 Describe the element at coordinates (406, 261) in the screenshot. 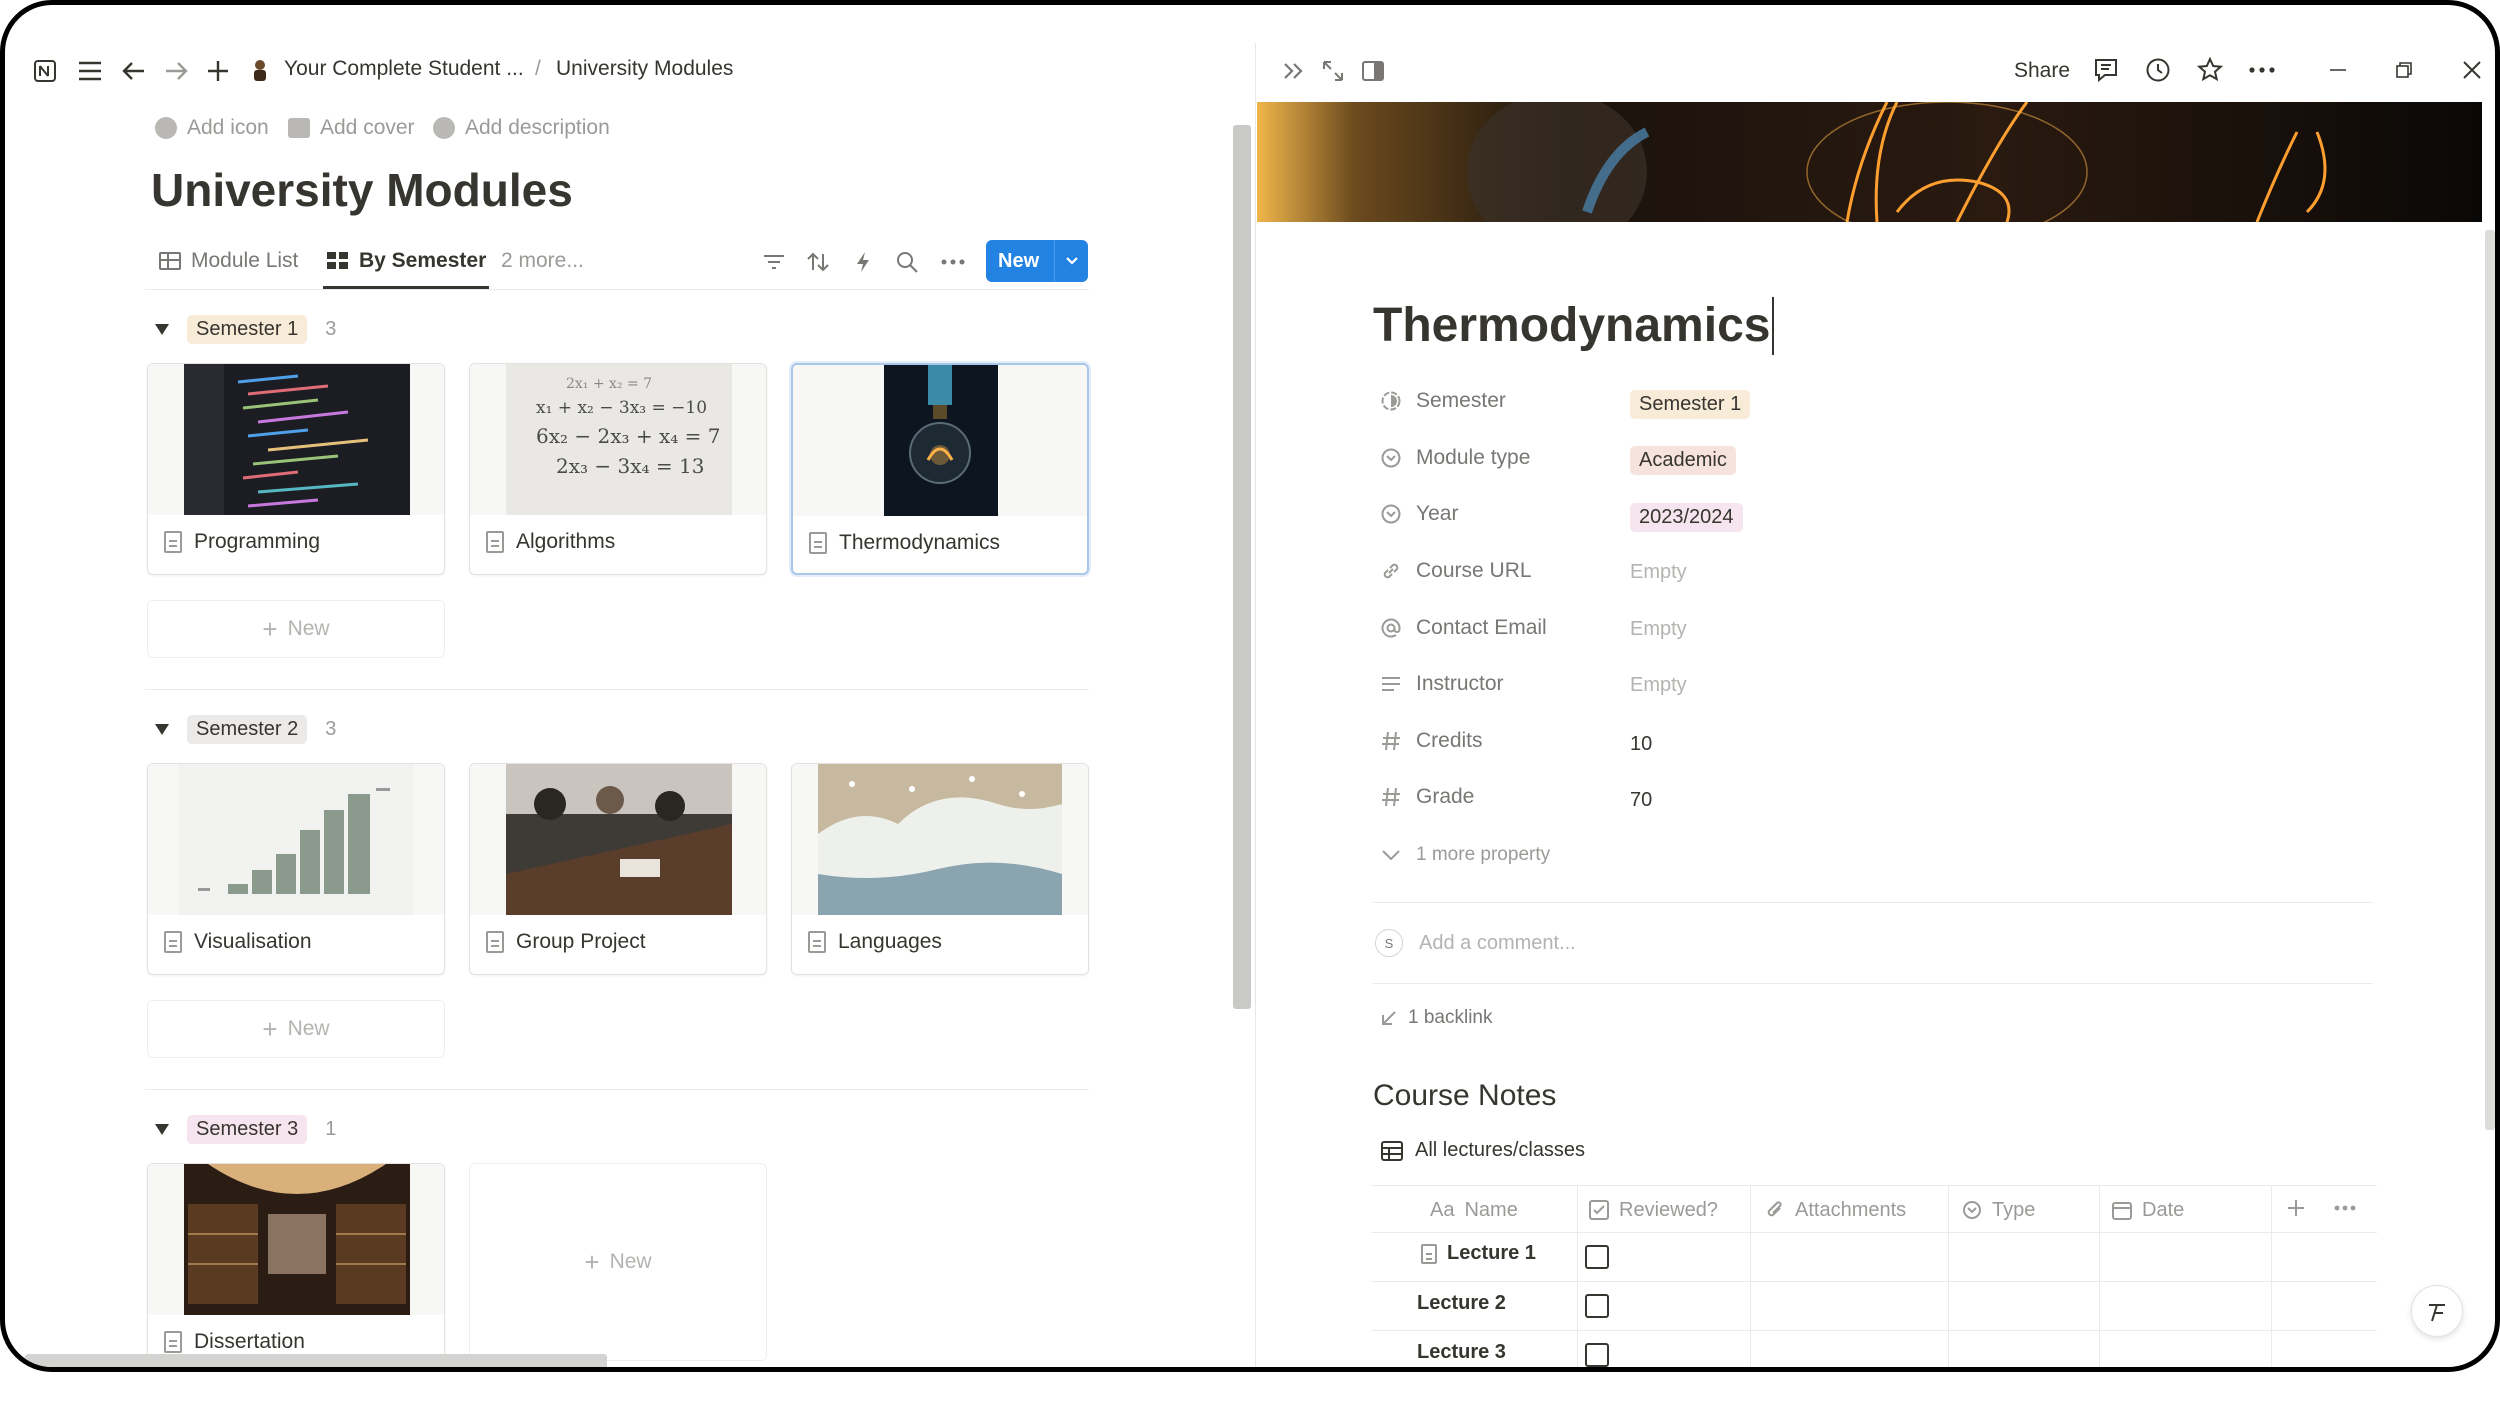

I see `tab-by-semester: By Semester` at that location.